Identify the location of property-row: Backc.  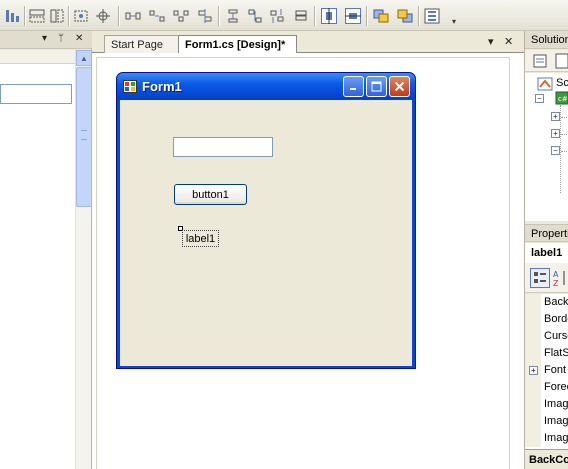
(546, 302).